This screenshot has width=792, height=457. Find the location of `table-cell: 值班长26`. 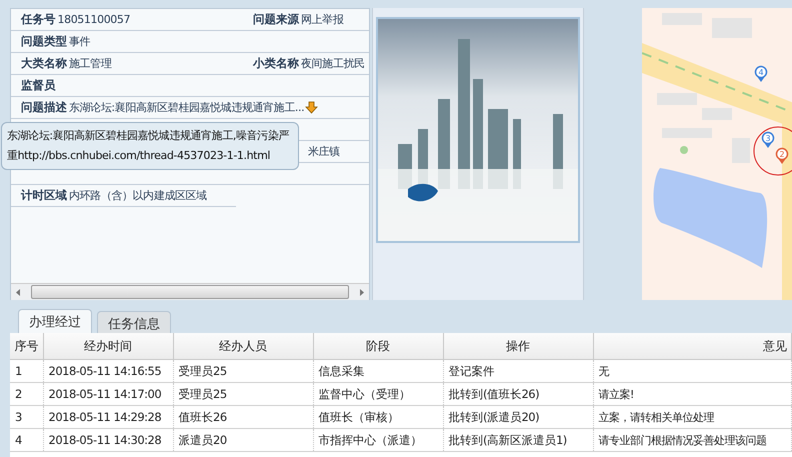

table-cell: 值班长26 is located at coordinates (243, 417).